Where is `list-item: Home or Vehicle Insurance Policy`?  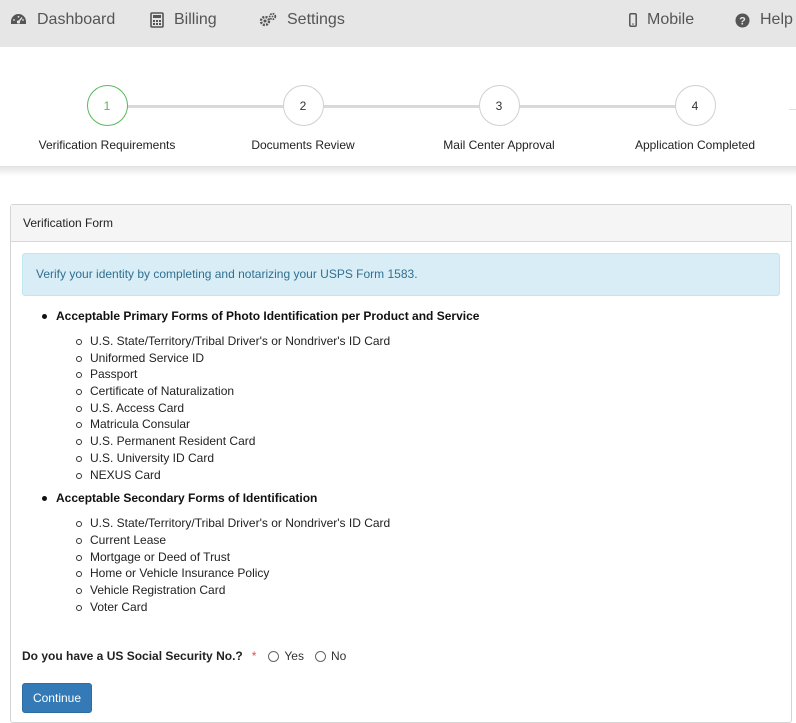 list-item: Home or Vehicle Insurance Policy is located at coordinates (410, 573).